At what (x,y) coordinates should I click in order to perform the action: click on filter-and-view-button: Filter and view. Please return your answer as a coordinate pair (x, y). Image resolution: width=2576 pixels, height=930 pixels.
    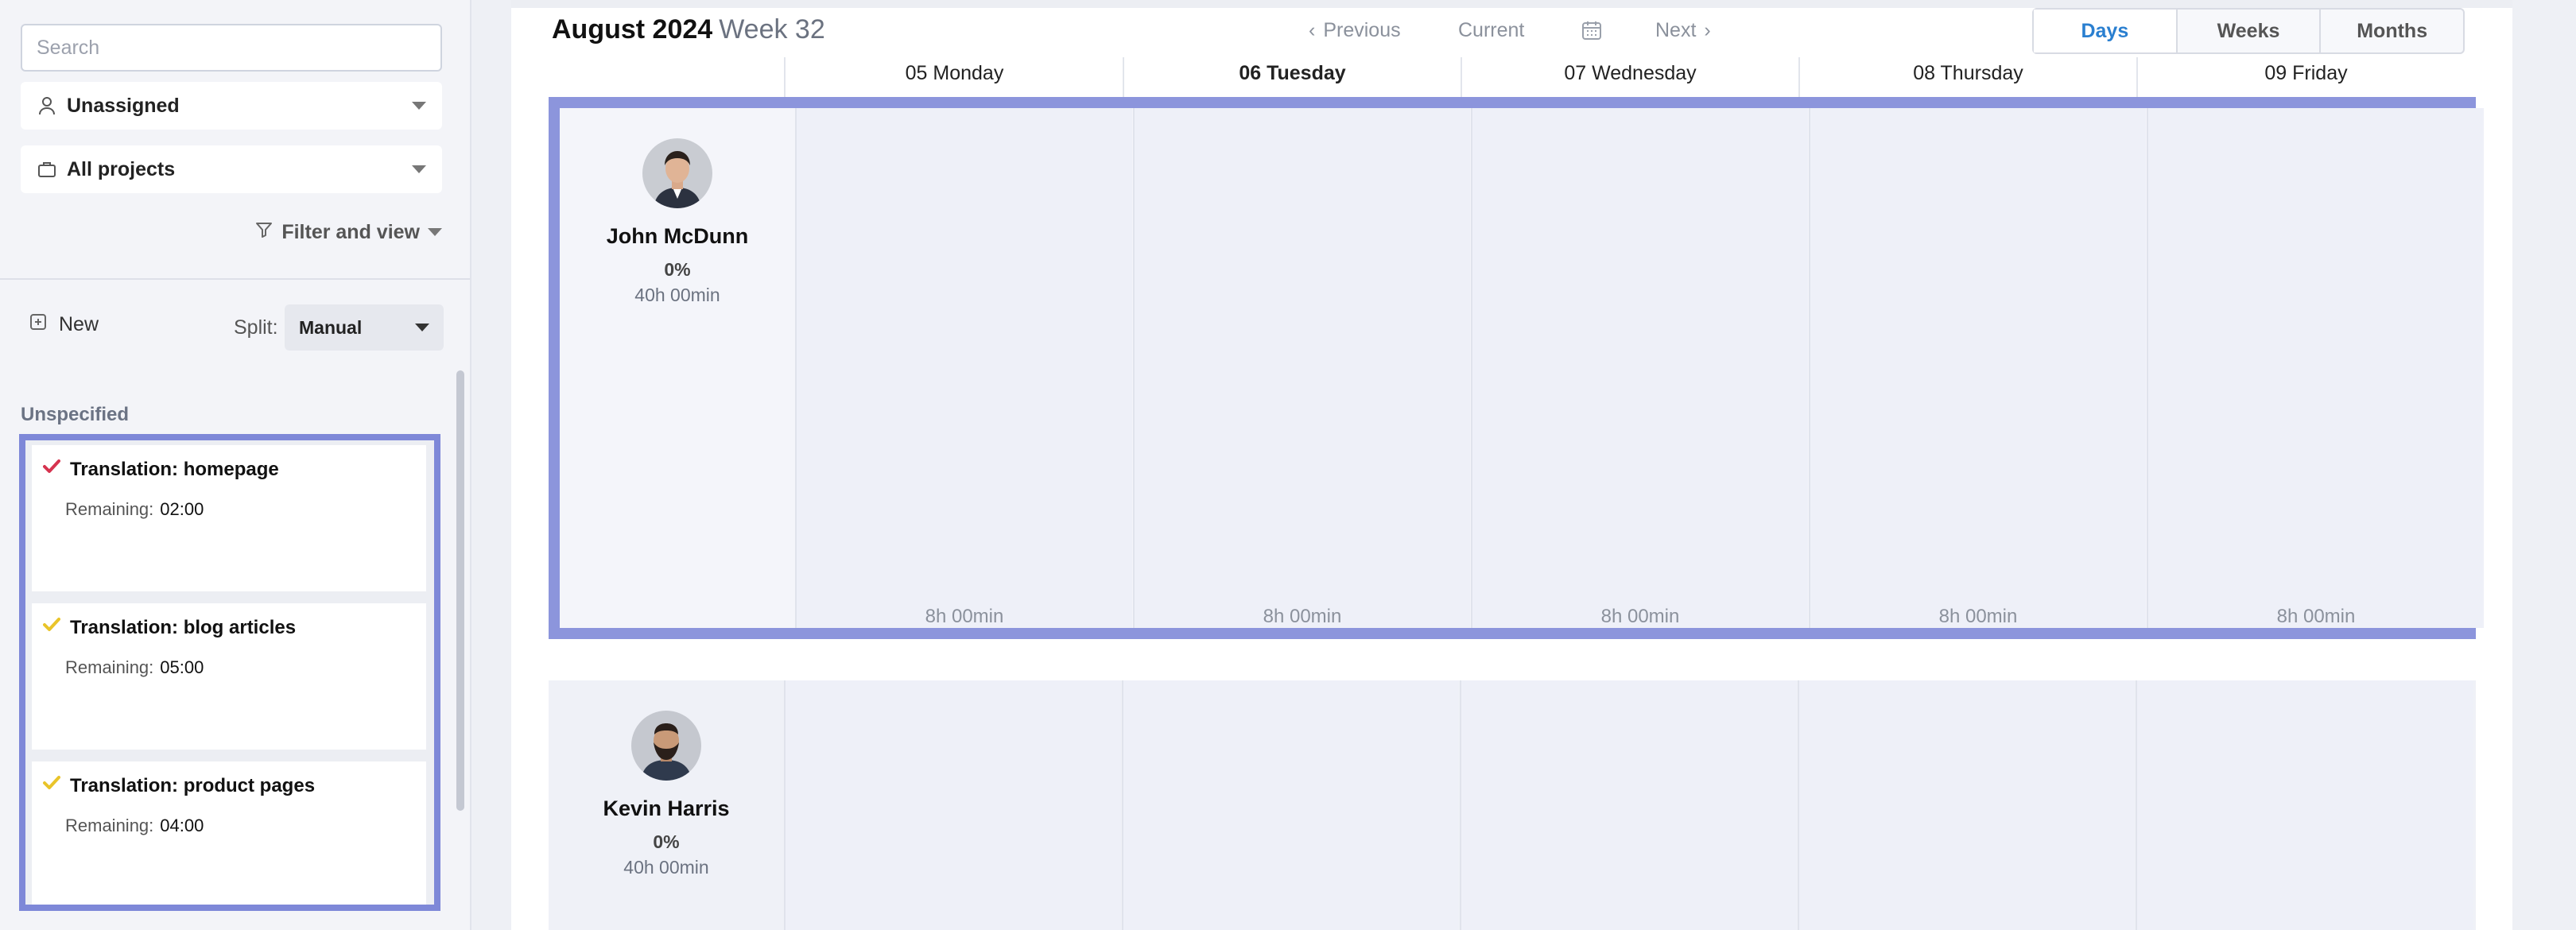
    Looking at the image, I should click on (341, 232).